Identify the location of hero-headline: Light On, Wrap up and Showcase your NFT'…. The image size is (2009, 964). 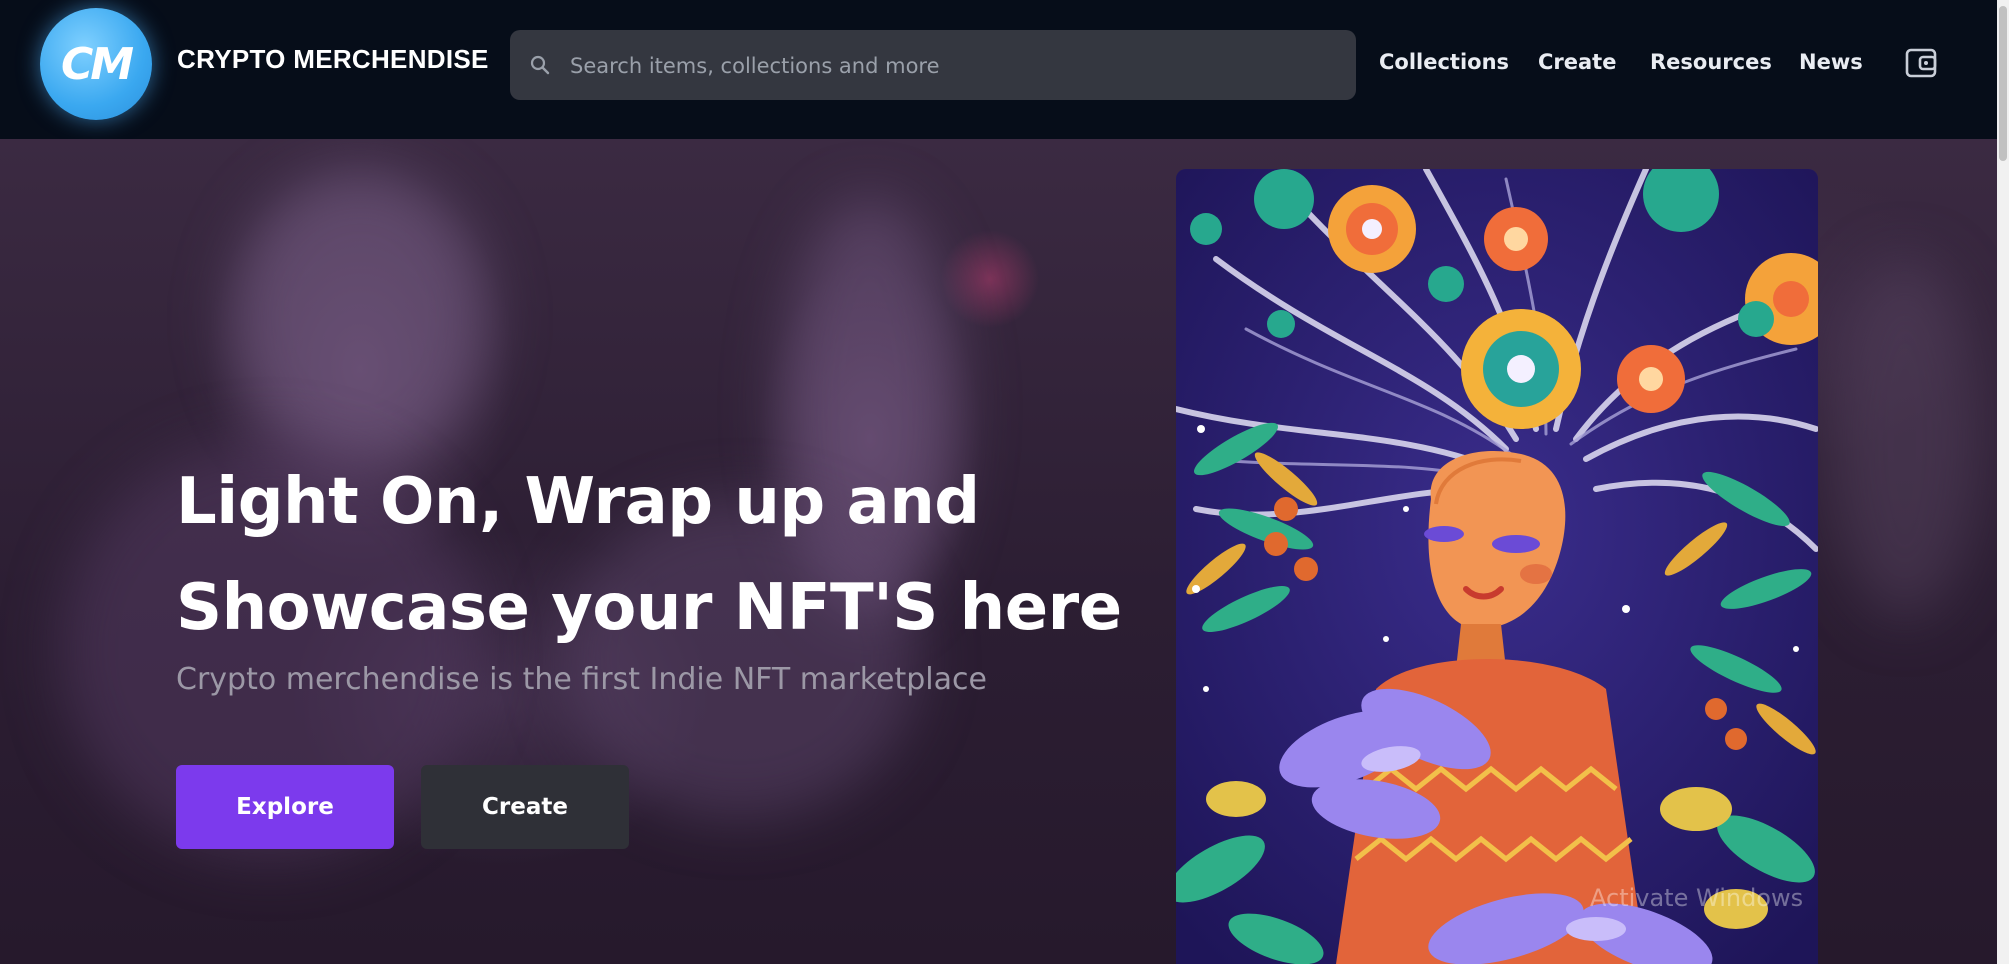
(649, 555).